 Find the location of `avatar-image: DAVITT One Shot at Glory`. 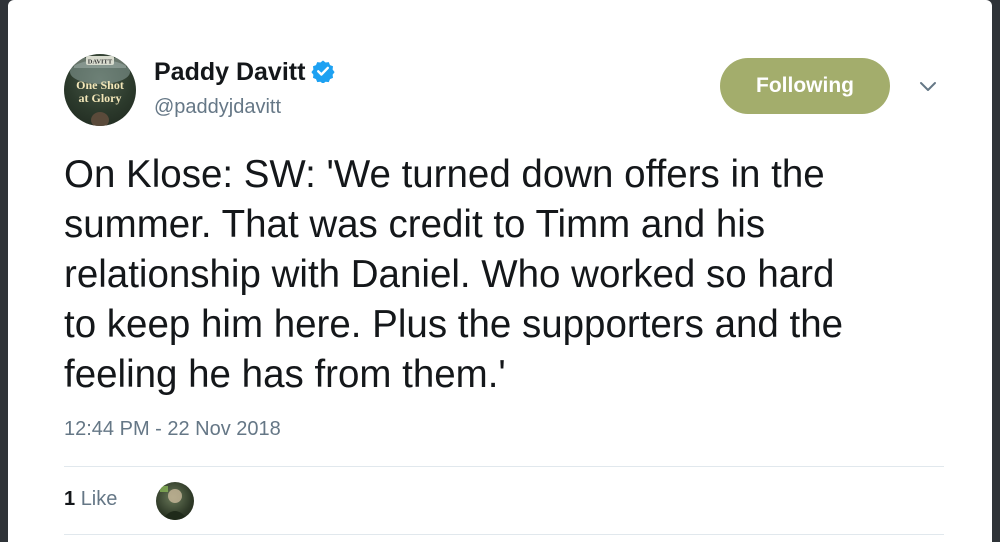

avatar-image: DAVITT One Shot at Glory is located at coordinates (100, 91).